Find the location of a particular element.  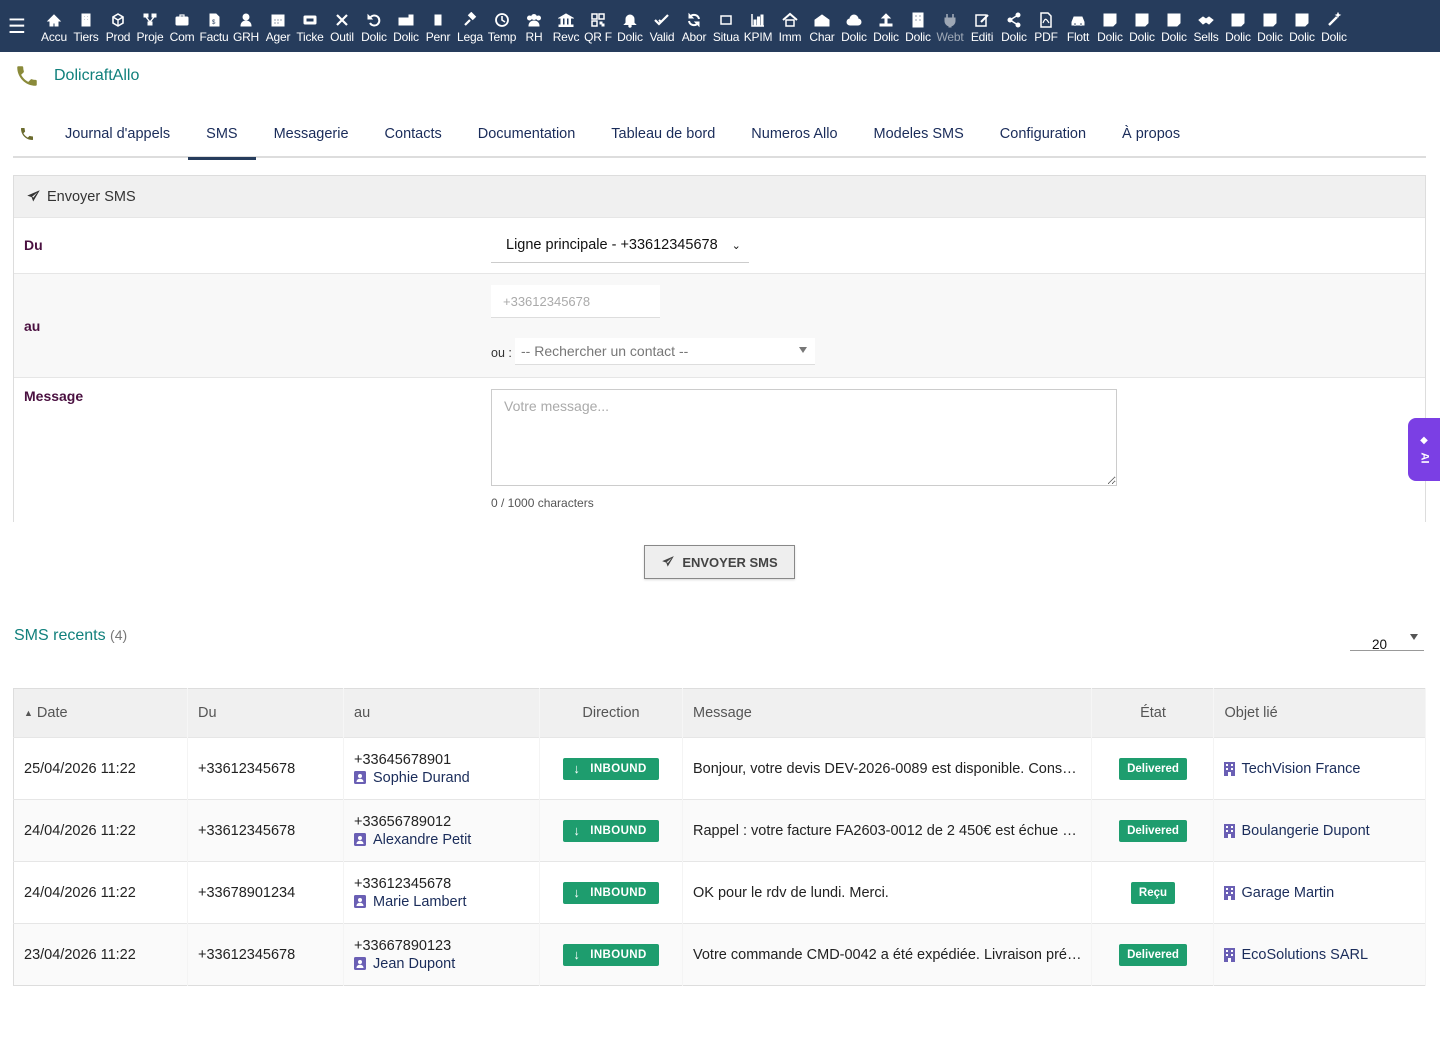

to-phone-input is located at coordinates (575, 301).